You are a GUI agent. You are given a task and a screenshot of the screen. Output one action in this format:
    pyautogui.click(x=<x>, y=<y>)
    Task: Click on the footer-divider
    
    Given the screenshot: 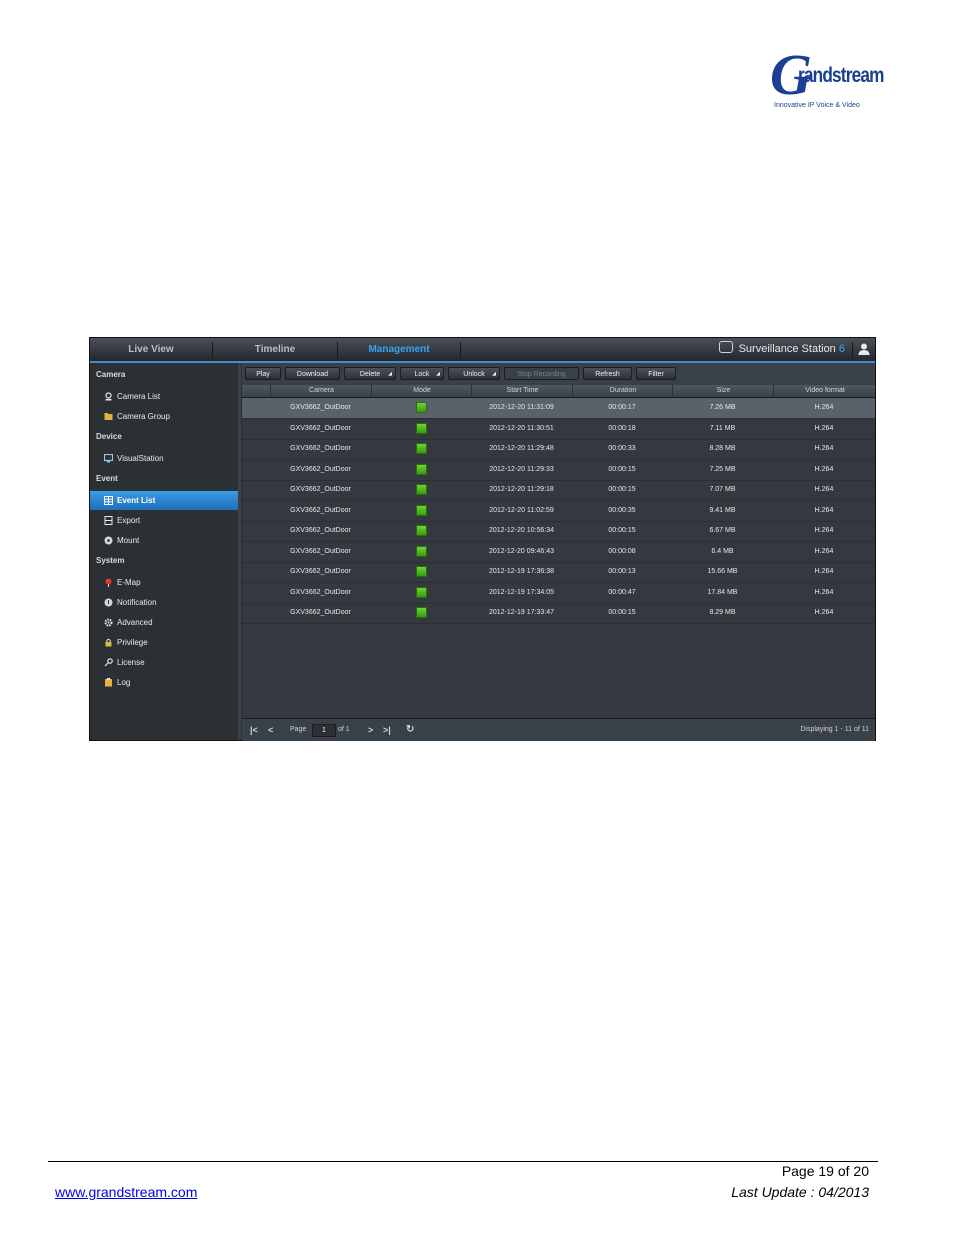 What is the action you would take?
    pyautogui.click(x=463, y=1161)
    